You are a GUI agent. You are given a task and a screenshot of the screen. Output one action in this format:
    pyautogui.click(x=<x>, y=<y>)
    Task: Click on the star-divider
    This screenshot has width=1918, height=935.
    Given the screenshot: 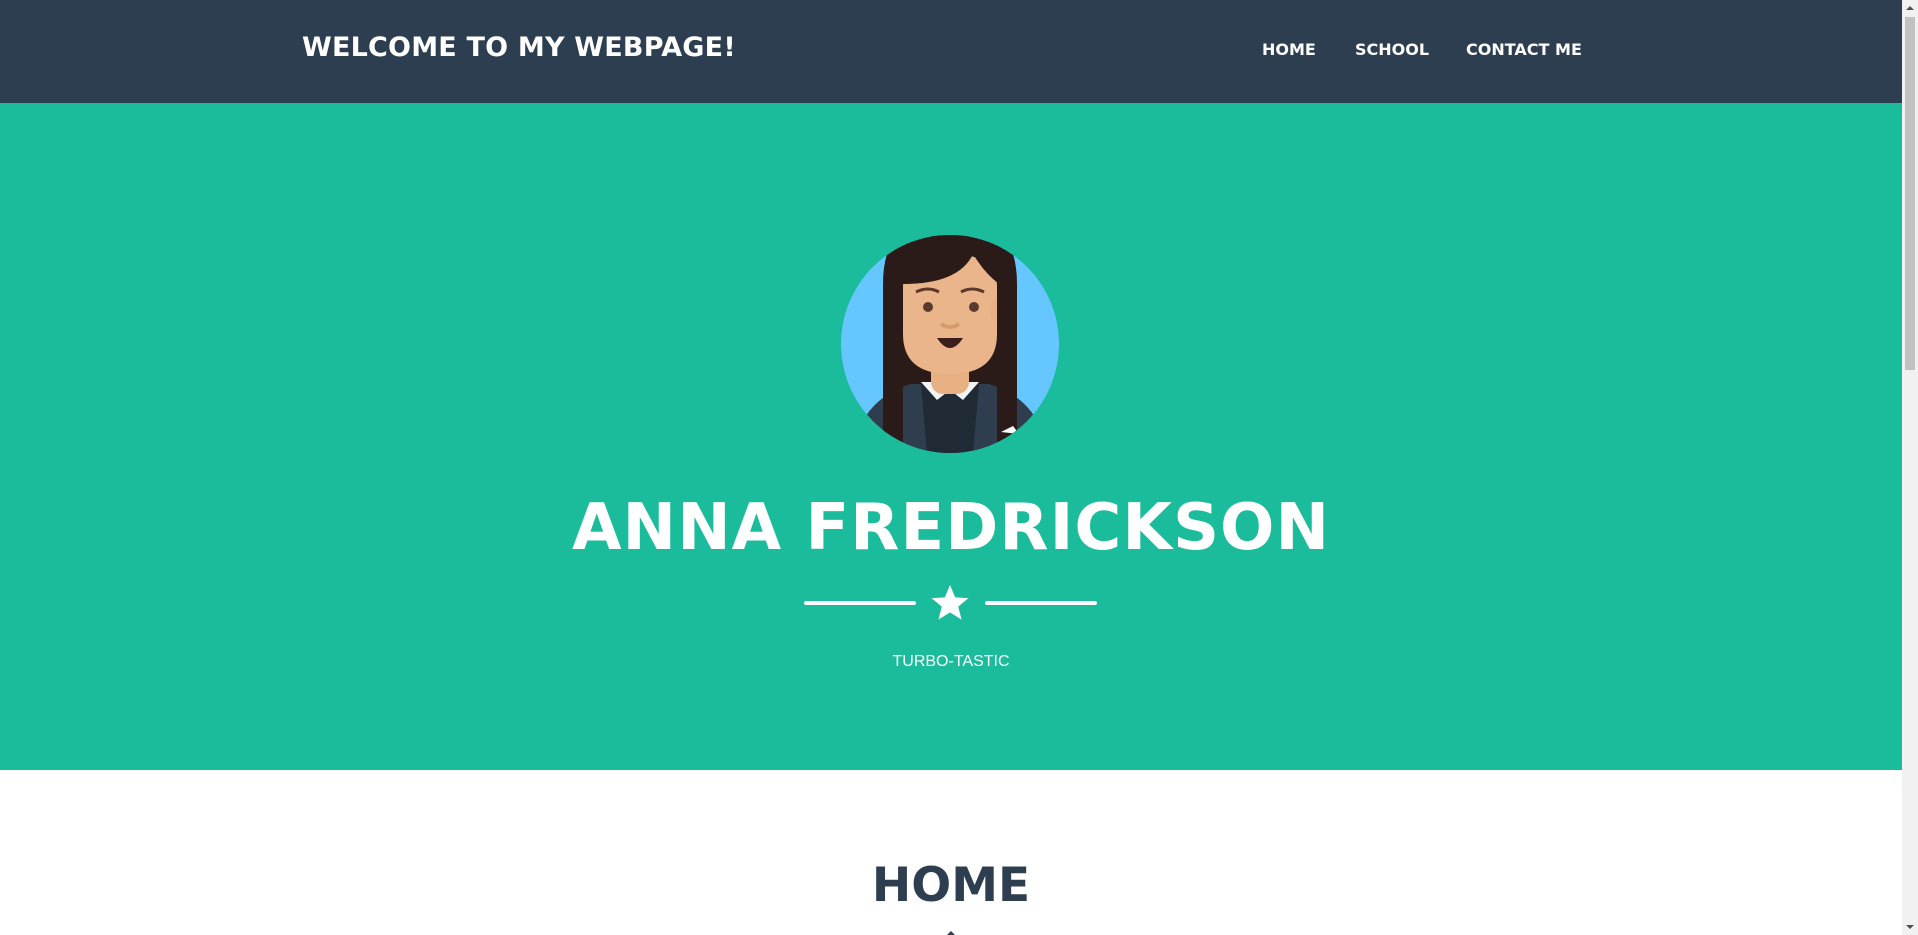 What is the action you would take?
    pyautogui.click(x=950, y=604)
    